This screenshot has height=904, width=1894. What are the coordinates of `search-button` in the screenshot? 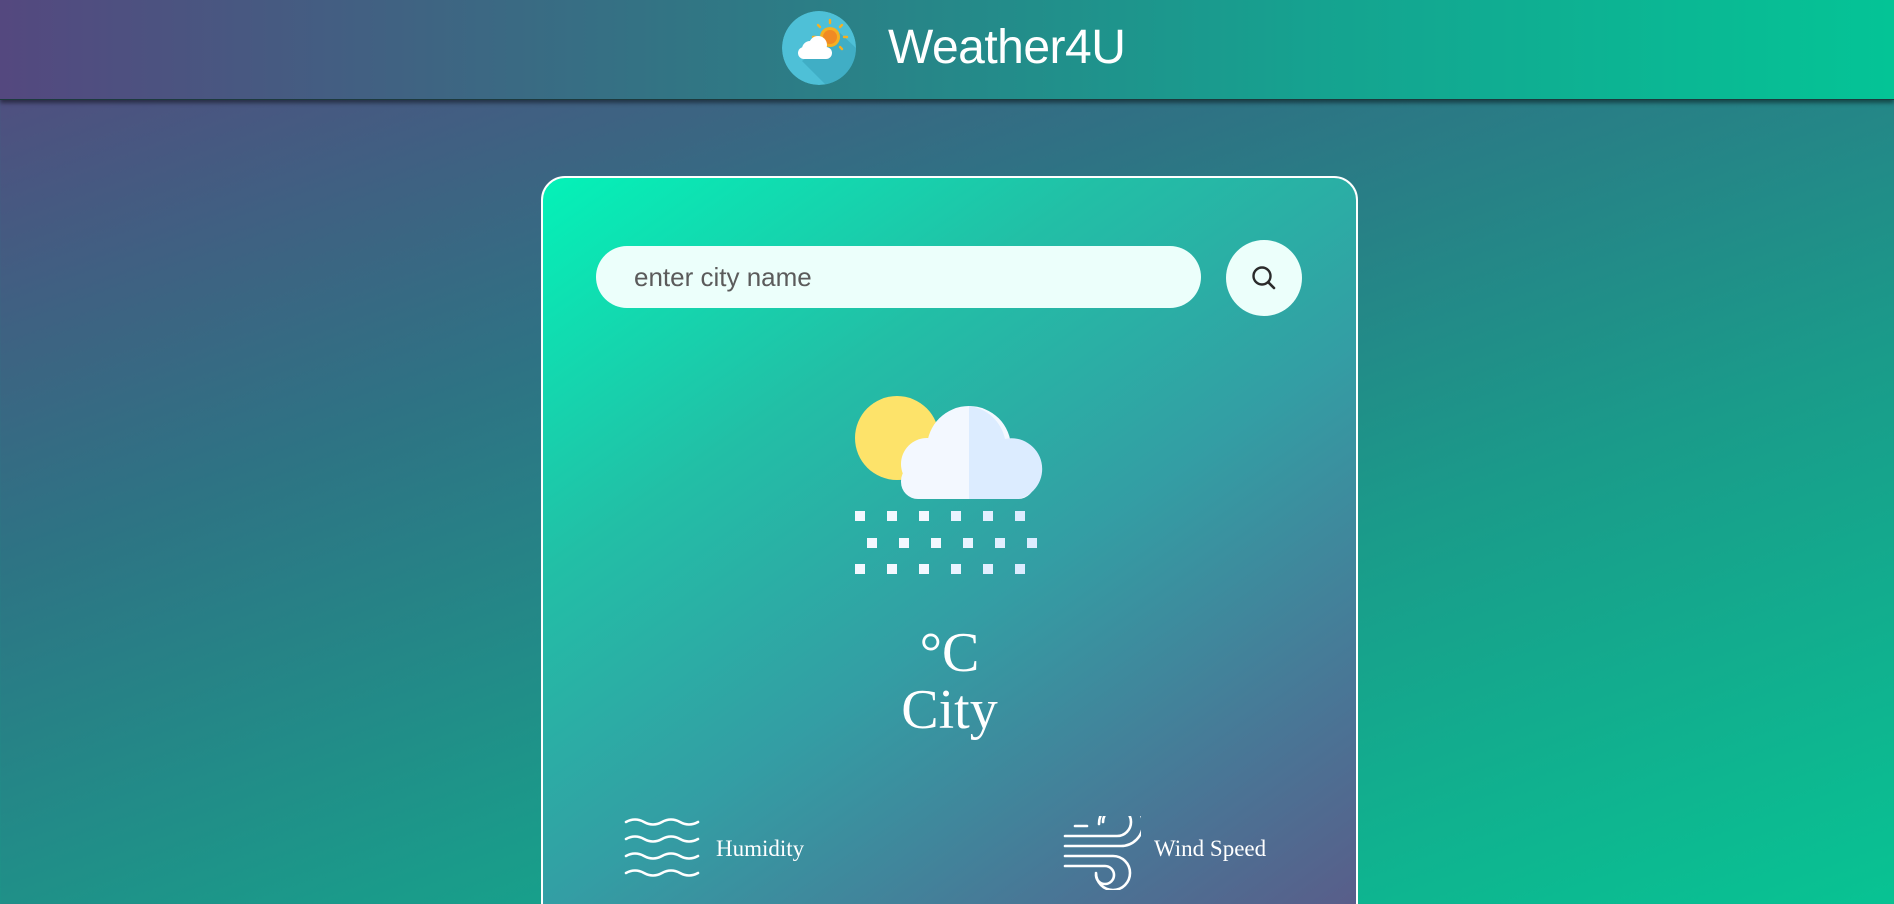 It's located at (1264, 278).